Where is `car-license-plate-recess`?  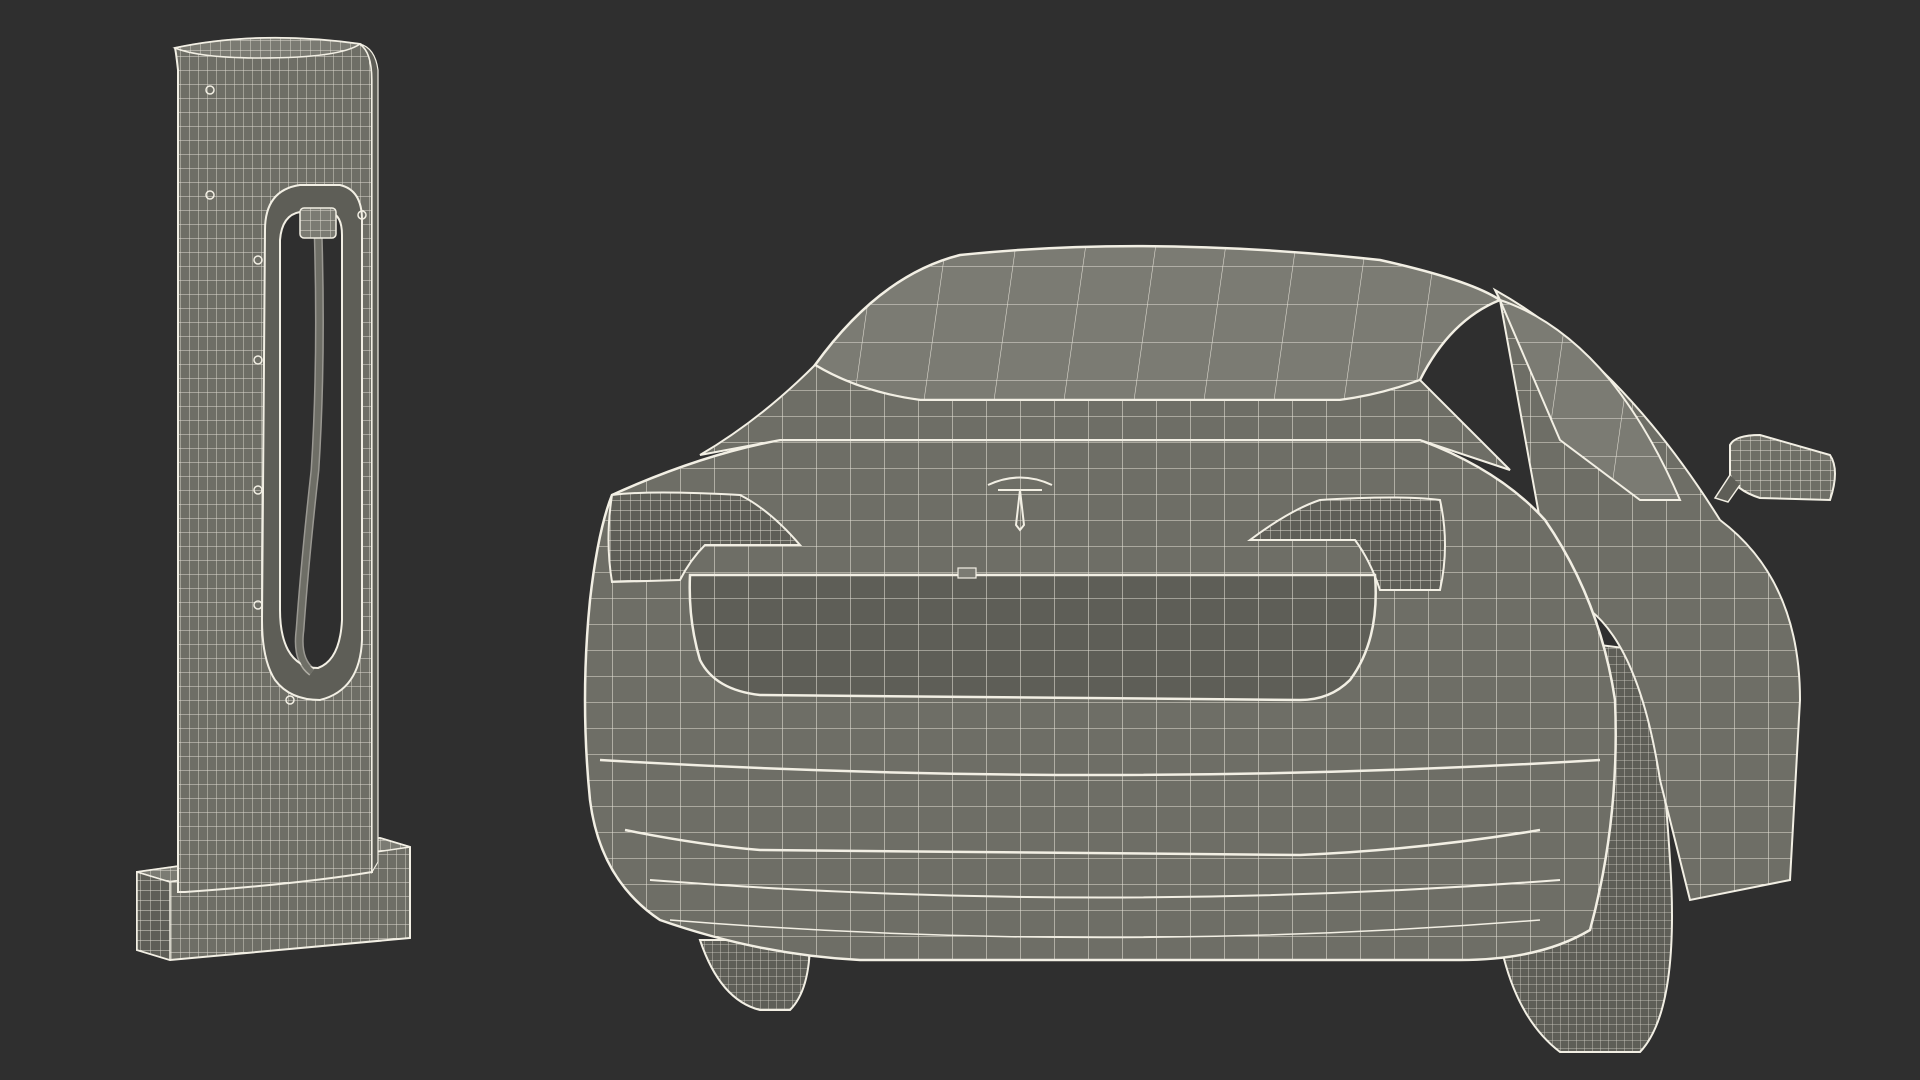 car-license-plate-recess is located at coordinates (1032, 637).